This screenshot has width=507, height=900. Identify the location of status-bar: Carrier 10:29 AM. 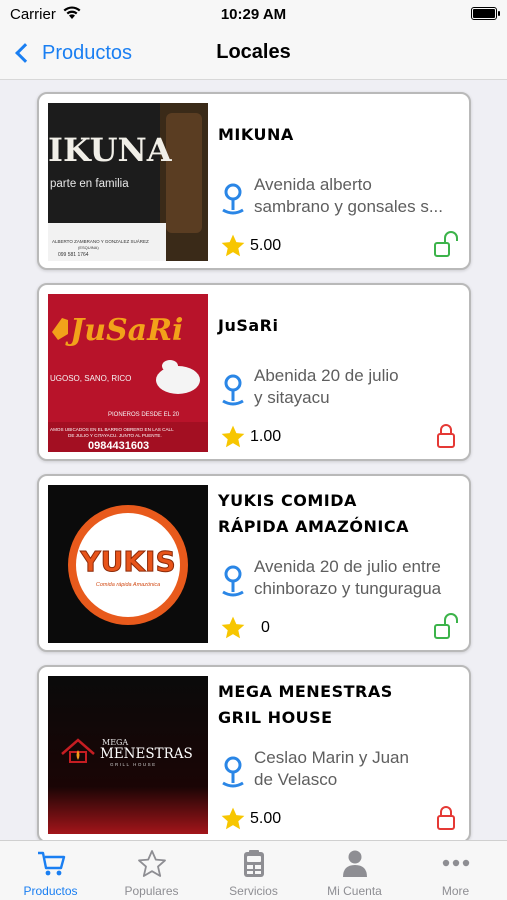
(253, 14).